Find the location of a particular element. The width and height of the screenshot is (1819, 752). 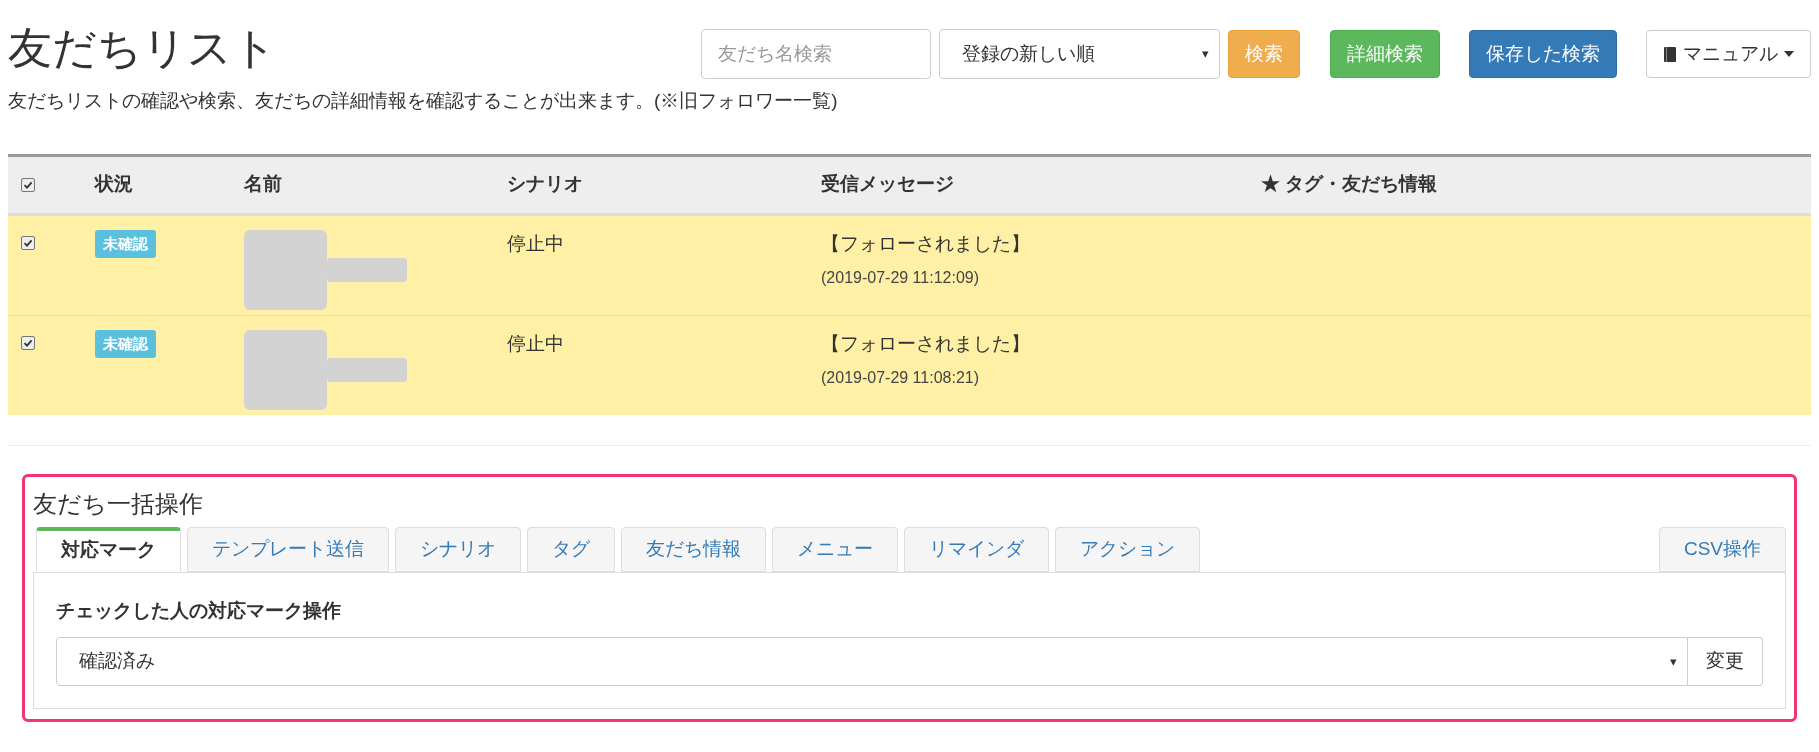

sort-select: 登録の新しい順 ▾ is located at coordinates (1079, 54).